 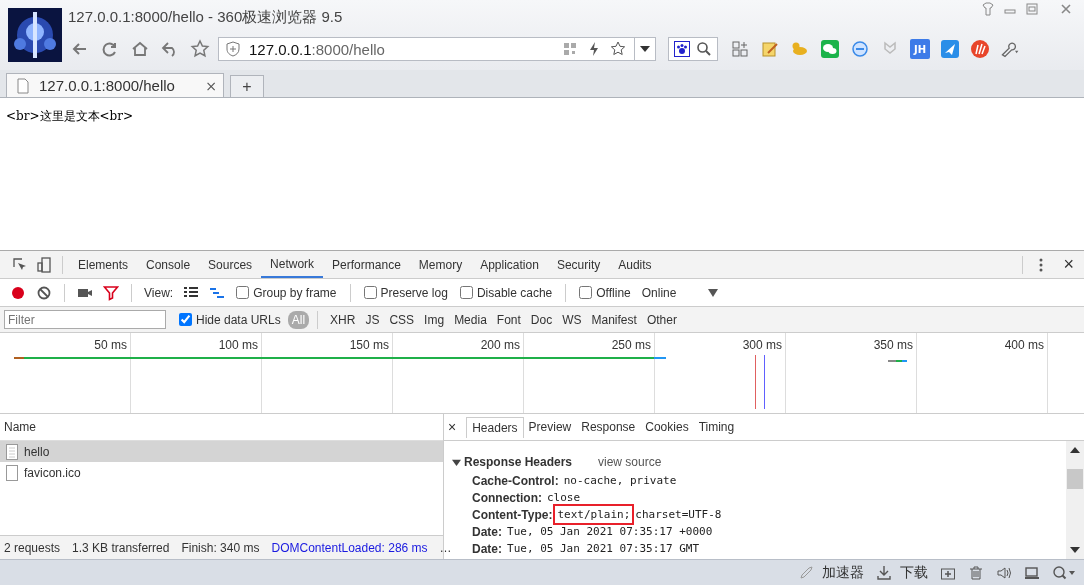 I want to click on detail-tab: Response, so click(x=608, y=427).